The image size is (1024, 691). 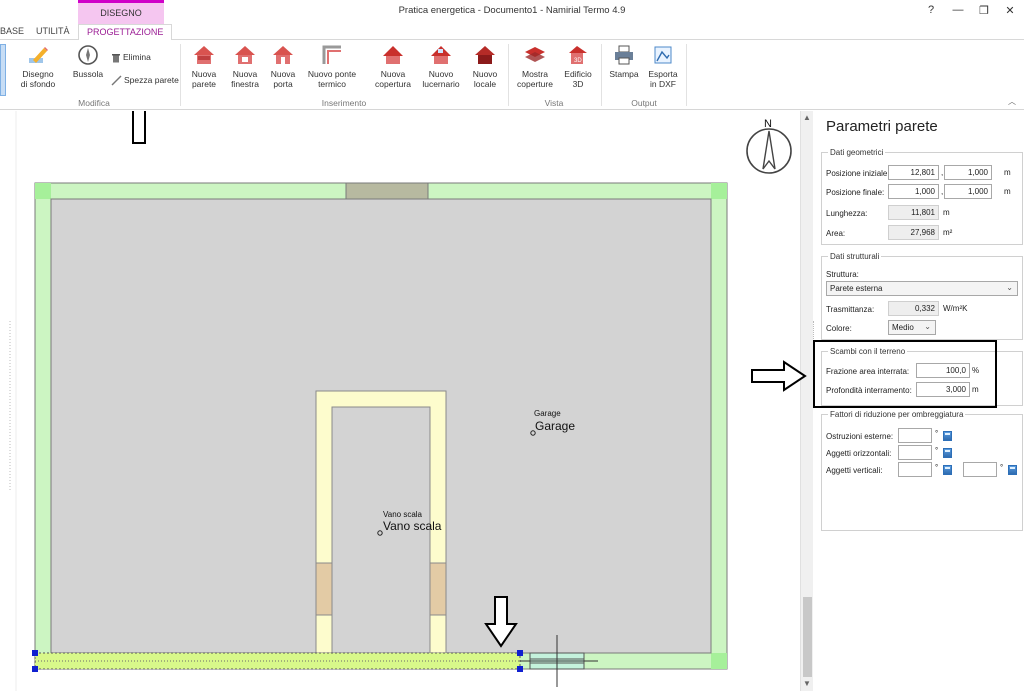 What do you see at coordinates (968, 191) in the screenshot?
I see `posizione-finale-y-input: 1,000` at bounding box center [968, 191].